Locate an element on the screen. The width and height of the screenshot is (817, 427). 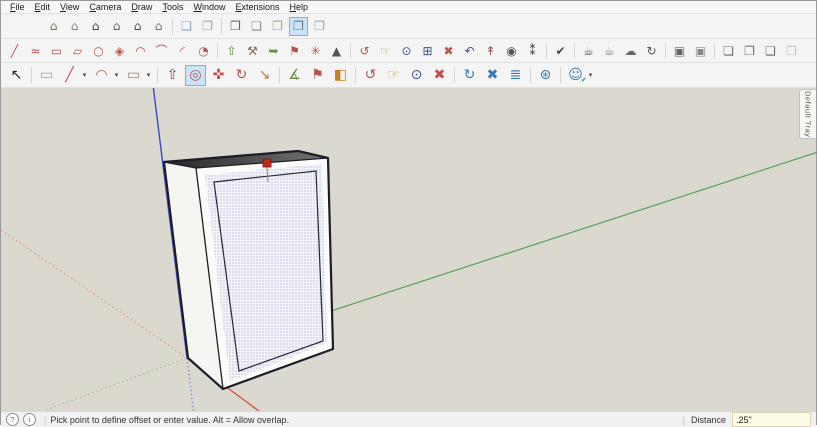
push-pull-sketchy-button: ⇧ is located at coordinates (231, 50).